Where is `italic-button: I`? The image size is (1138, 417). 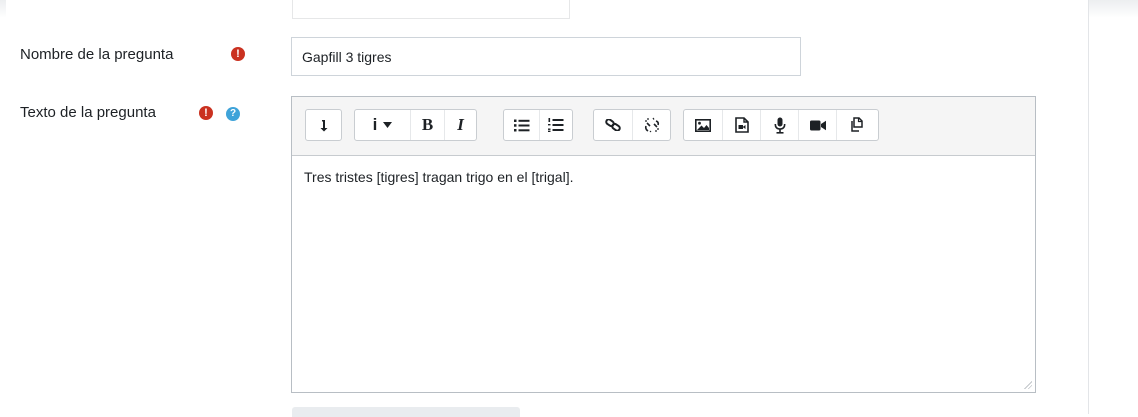
italic-button: I is located at coordinates (460, 125).